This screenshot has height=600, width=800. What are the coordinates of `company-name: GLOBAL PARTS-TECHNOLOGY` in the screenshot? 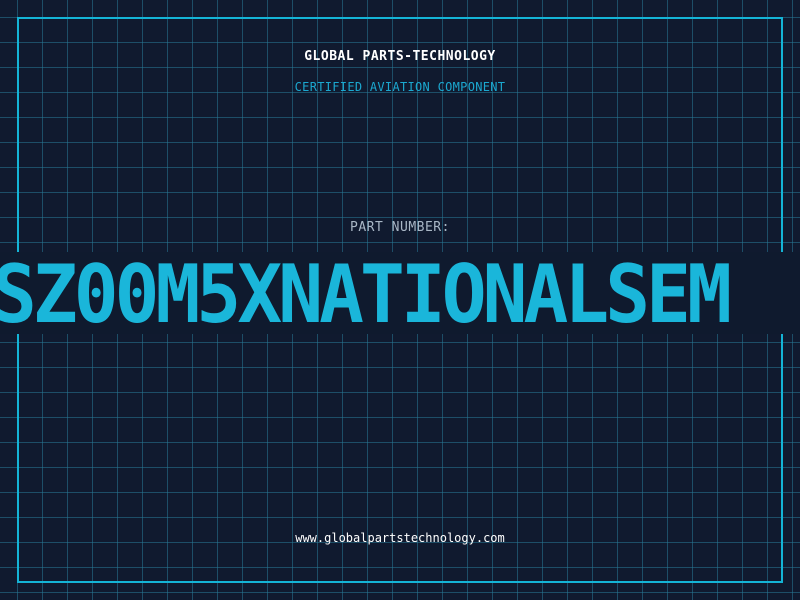 It's located at (400, 56).